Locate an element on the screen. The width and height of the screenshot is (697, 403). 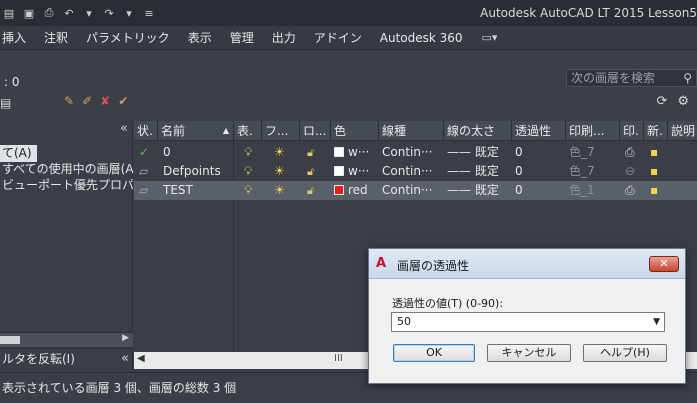
search-placeholder: 次の画層を検索 is located at coordinates (613, 78).